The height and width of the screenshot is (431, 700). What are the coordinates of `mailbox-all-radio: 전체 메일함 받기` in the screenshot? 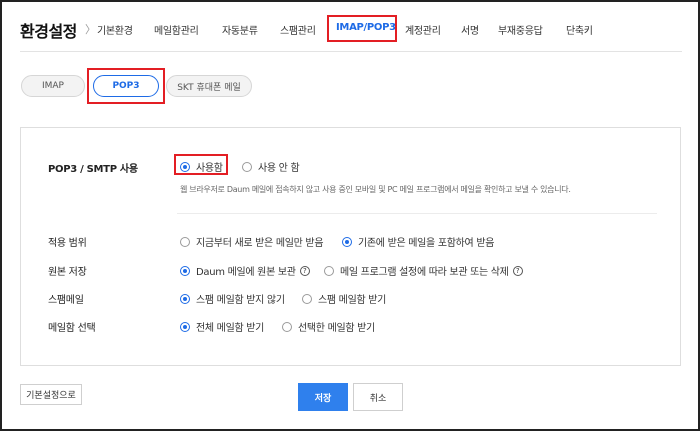 It's located at (222, 326).